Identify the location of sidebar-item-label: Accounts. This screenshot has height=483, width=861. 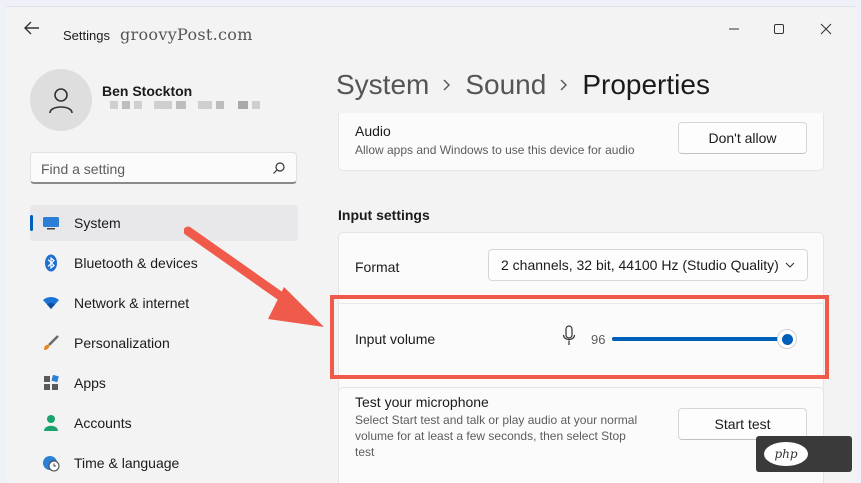
(103, 423).